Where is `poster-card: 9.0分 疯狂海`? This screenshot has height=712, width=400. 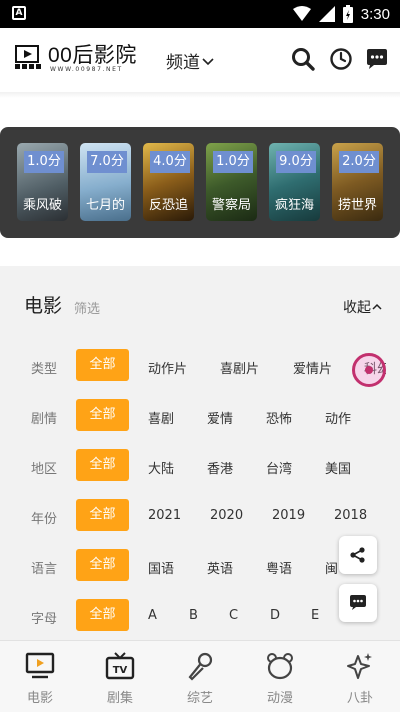 poster-card: 9.0分 疯狂海 is located at coordinates (294, 182).